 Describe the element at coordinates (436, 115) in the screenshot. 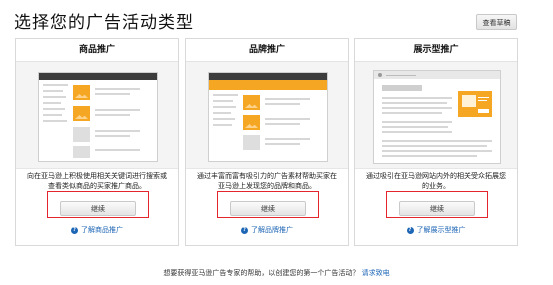

I see `sponsored-display-illustration` at that location.